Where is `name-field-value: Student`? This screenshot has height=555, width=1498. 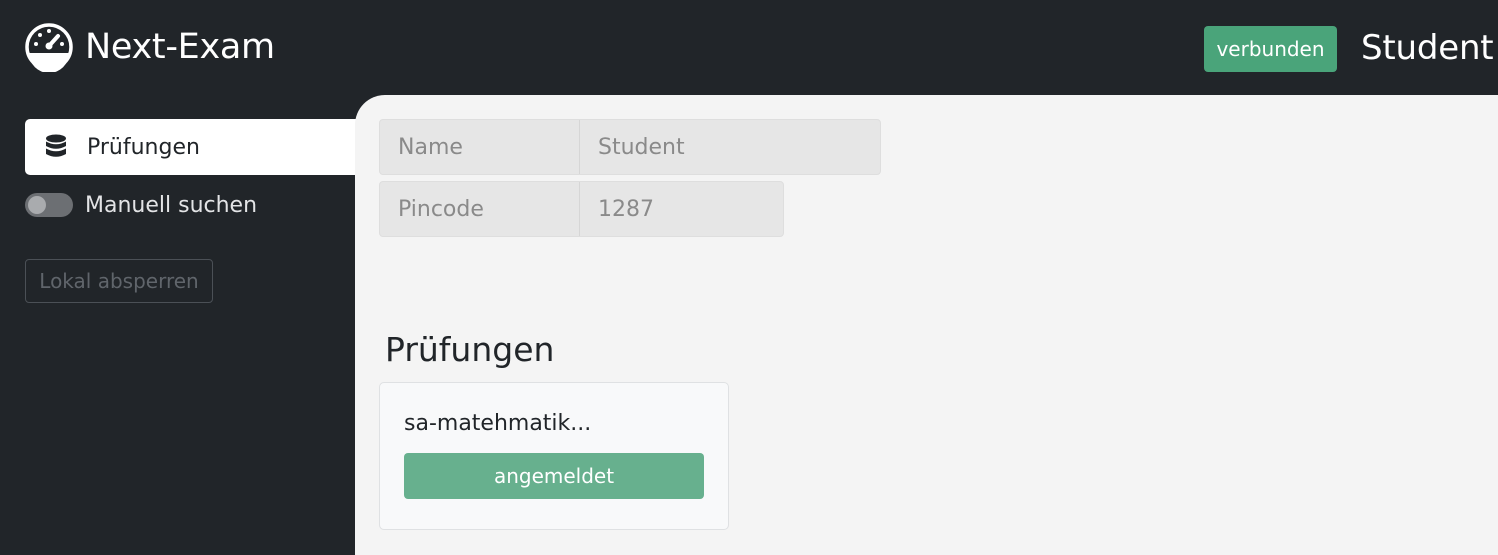
name-field-value: Student is located at coordinates (641, 147).